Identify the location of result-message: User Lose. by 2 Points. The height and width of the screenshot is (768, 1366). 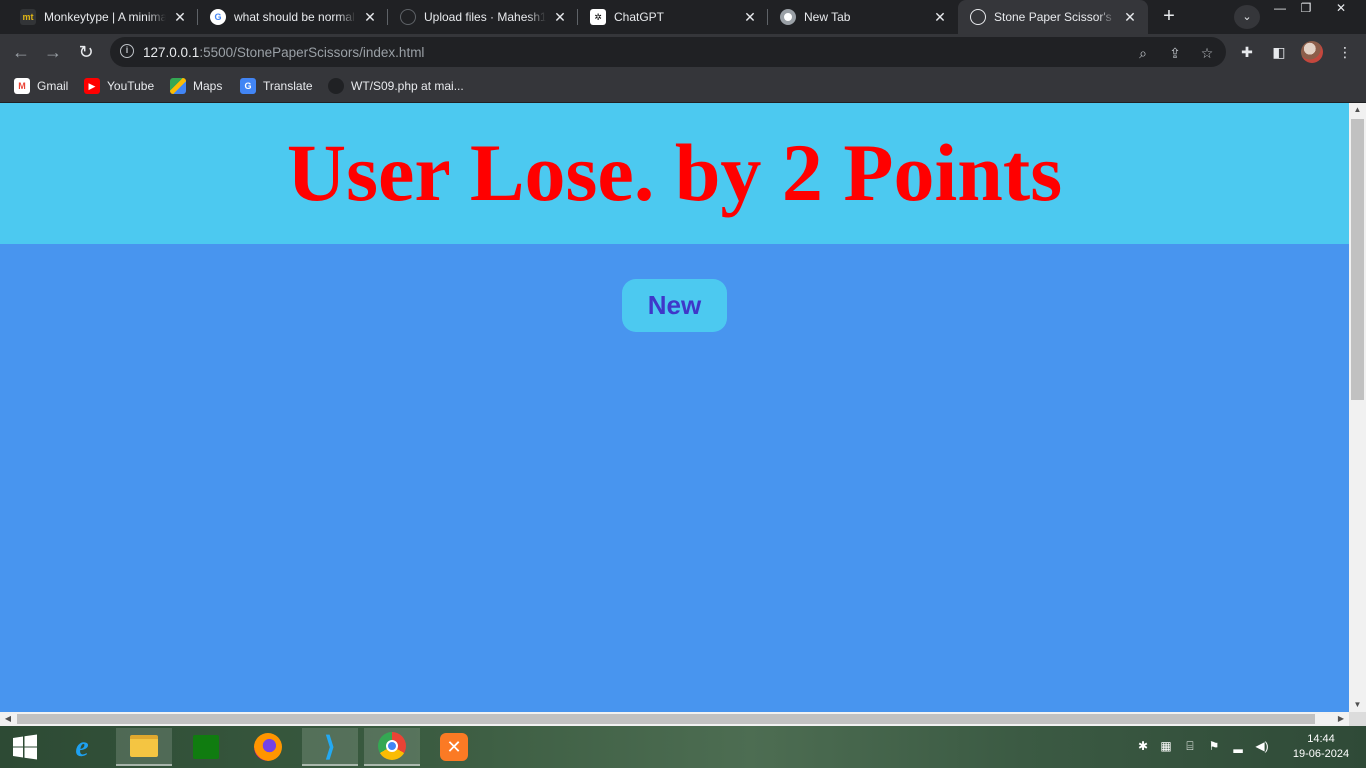
(674, 172).